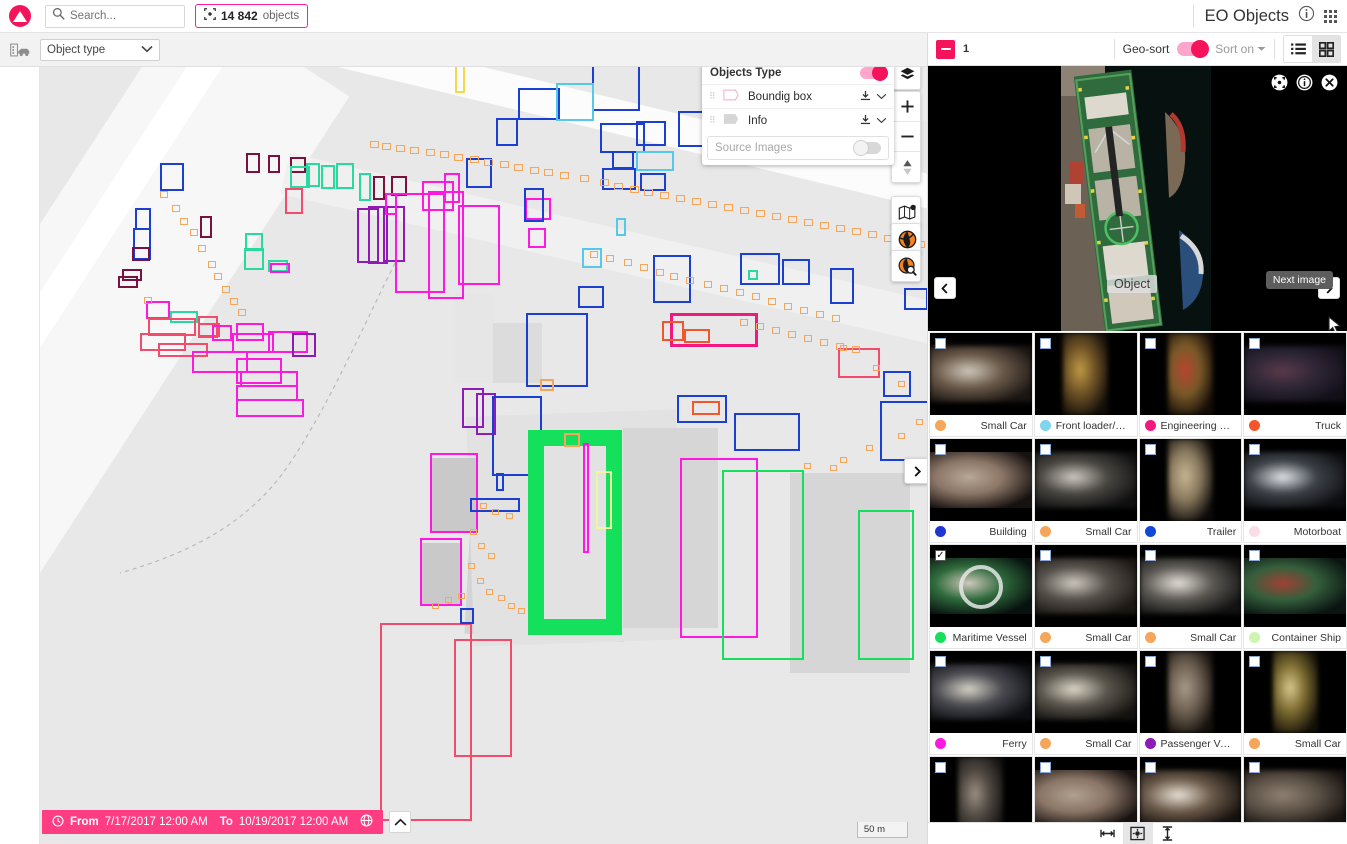 This screenshot has height=844, width=1347. What do you see at coordinates (874, 73) in the screenshot?
I see `objects-type-toggle` at bounding box center [874, 73].